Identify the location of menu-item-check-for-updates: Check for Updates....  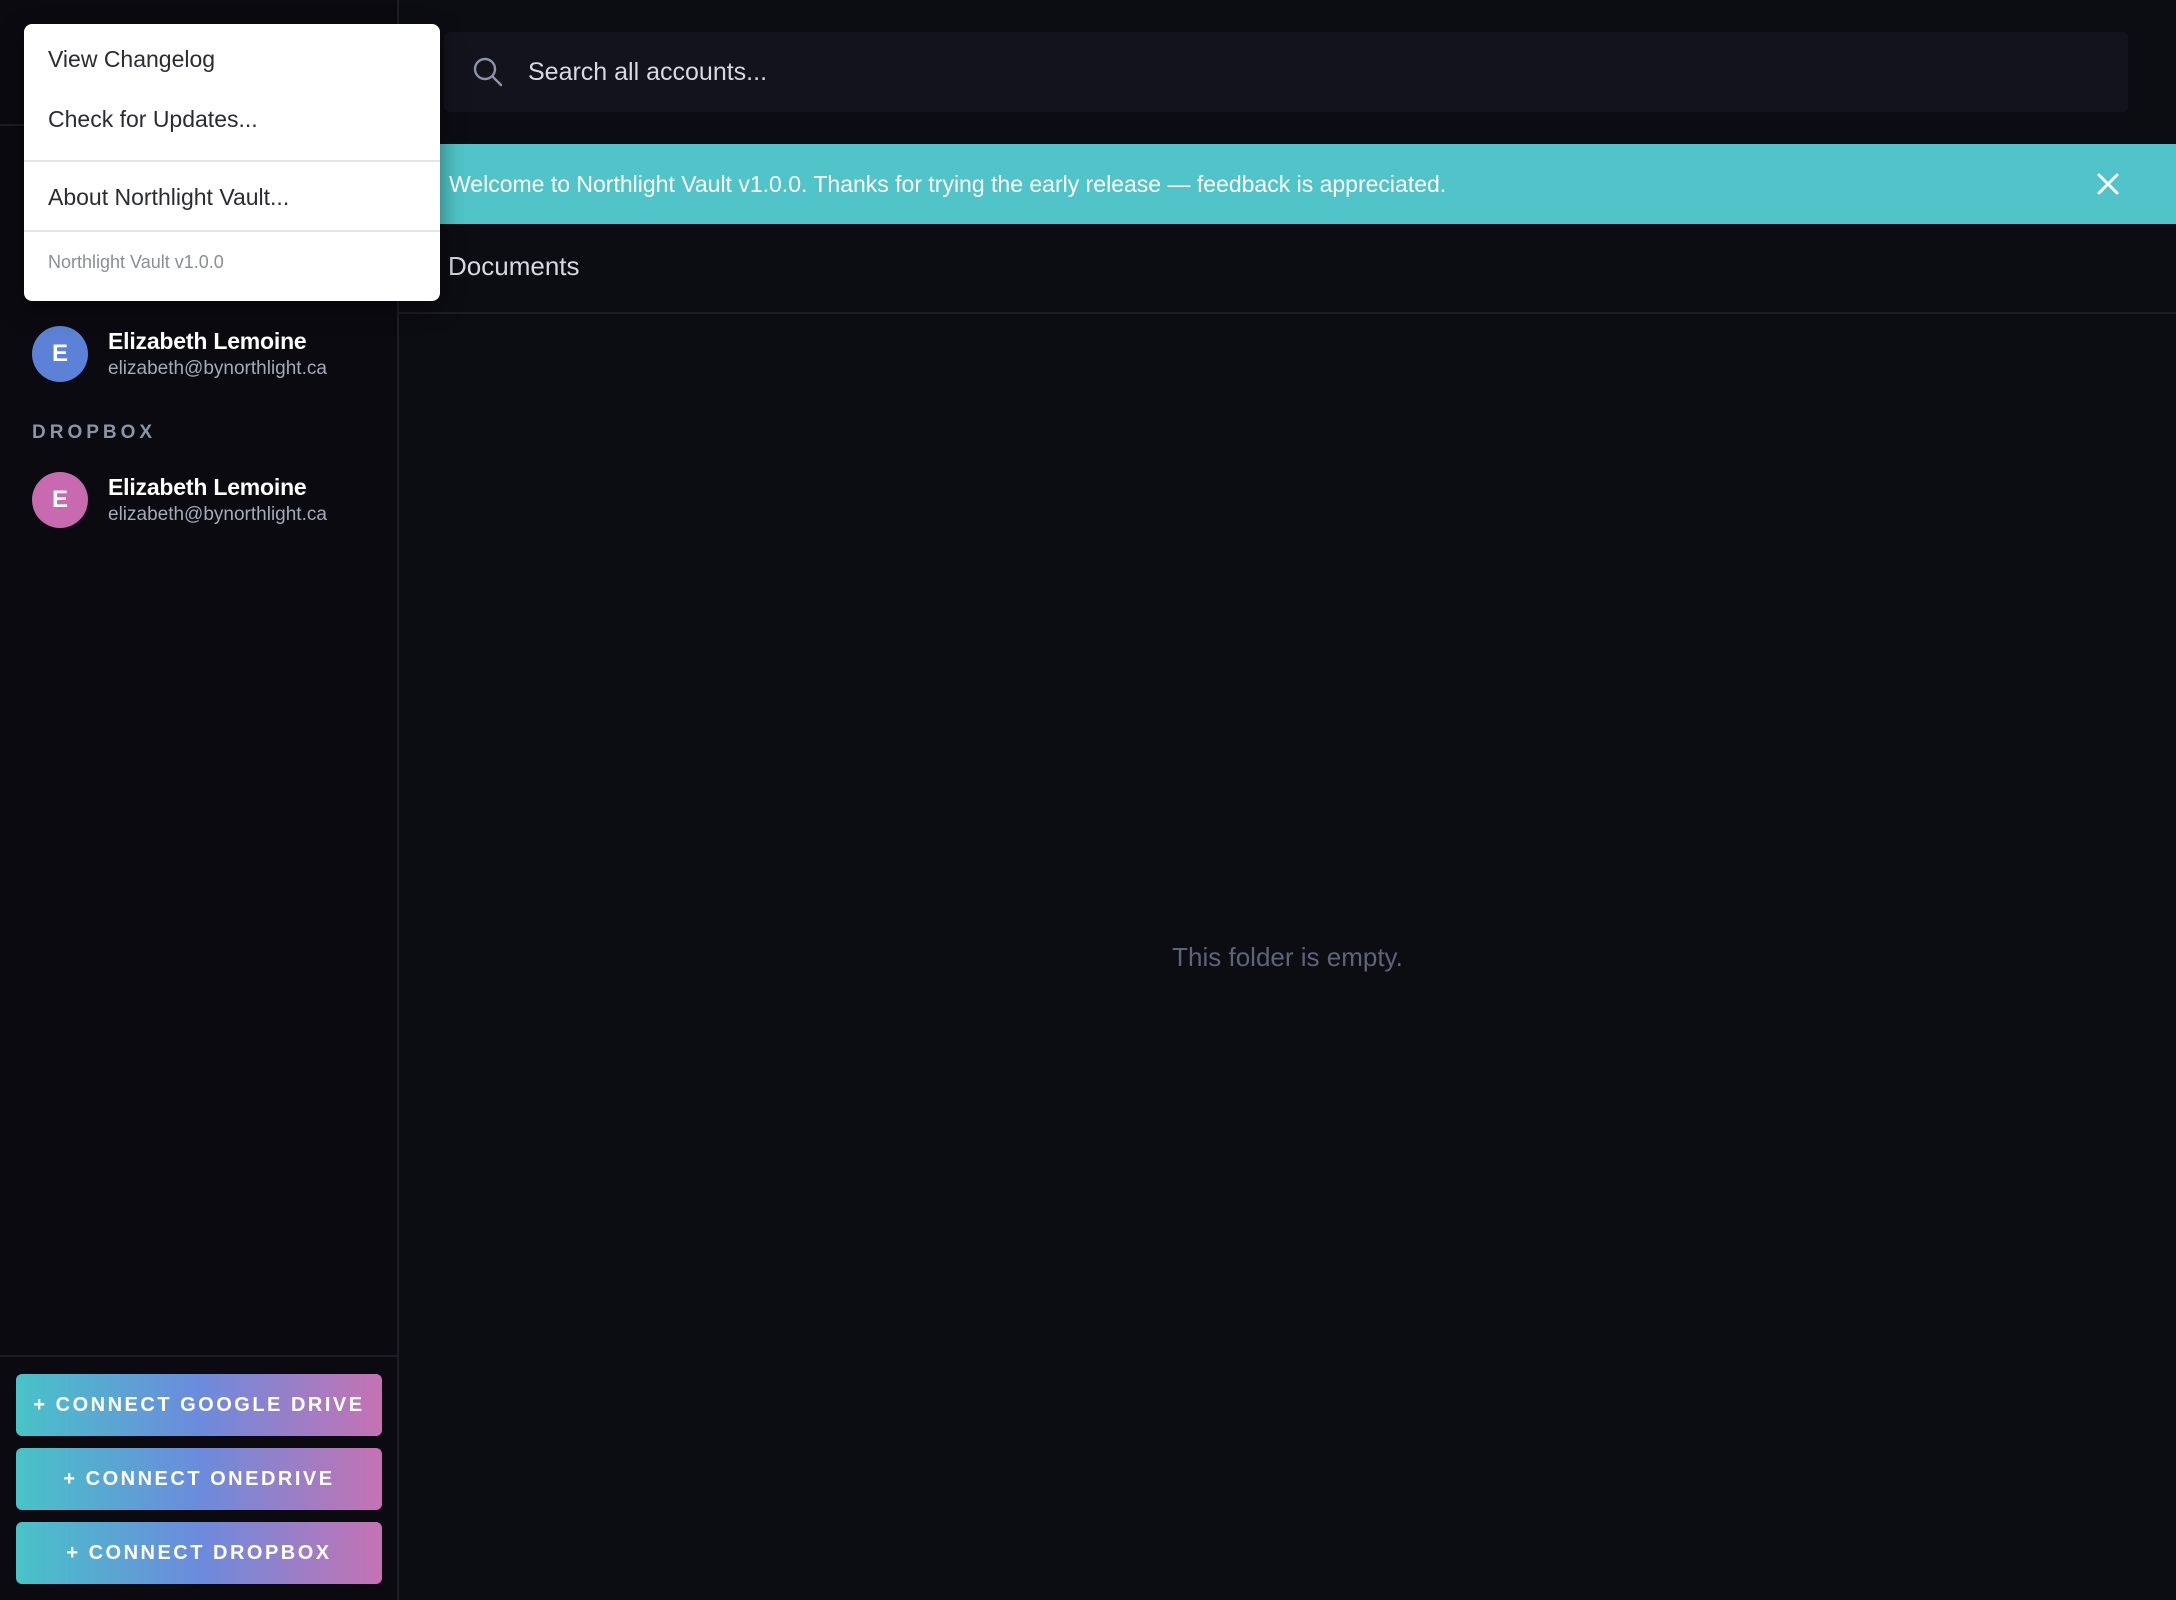
(232, 119).